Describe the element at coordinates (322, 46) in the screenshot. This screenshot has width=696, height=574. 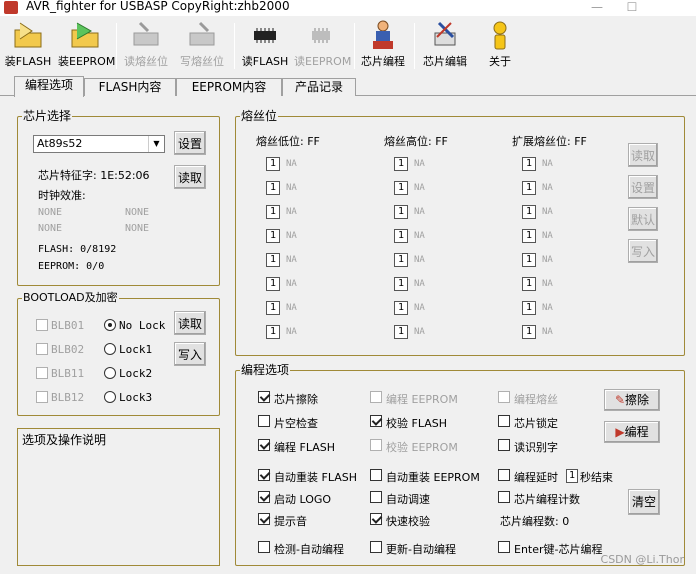
I see `read-eeprom-button: 读EEPROM` at that location.